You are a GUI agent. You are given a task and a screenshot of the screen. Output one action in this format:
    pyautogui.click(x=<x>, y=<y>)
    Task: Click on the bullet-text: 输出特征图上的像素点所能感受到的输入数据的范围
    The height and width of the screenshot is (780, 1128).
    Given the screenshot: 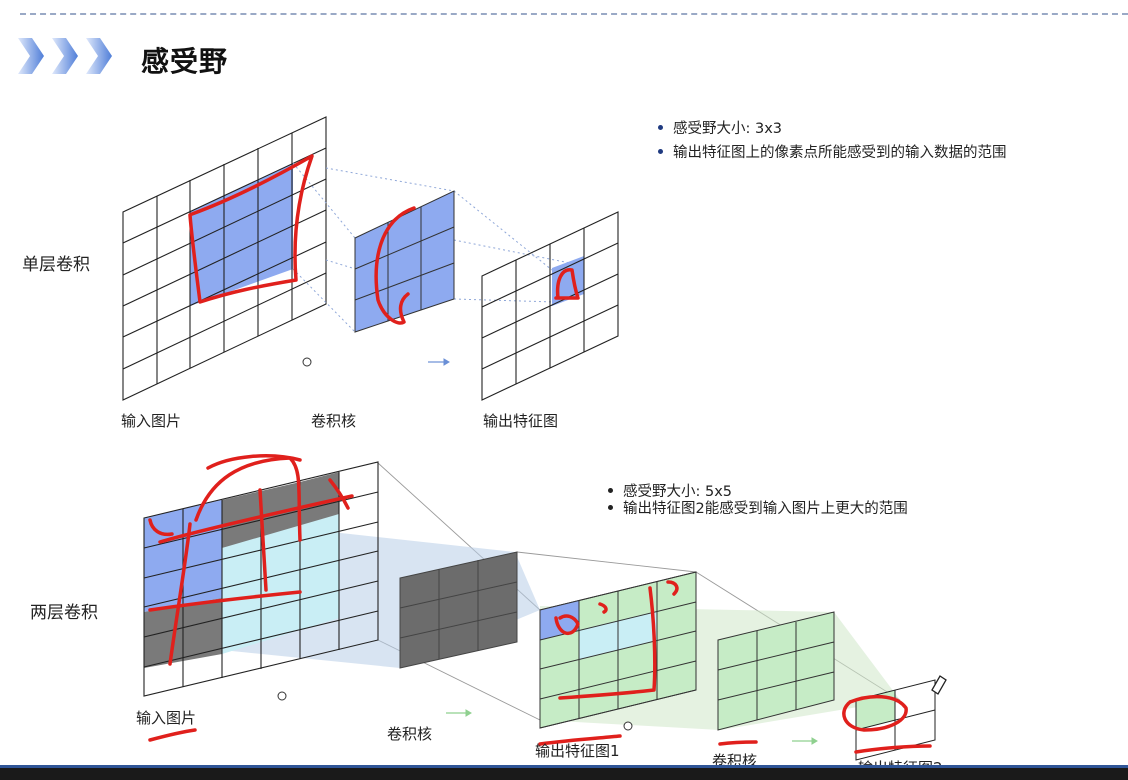 What is the action you would take?
    pyautogui.click(x=840, y=153)
    